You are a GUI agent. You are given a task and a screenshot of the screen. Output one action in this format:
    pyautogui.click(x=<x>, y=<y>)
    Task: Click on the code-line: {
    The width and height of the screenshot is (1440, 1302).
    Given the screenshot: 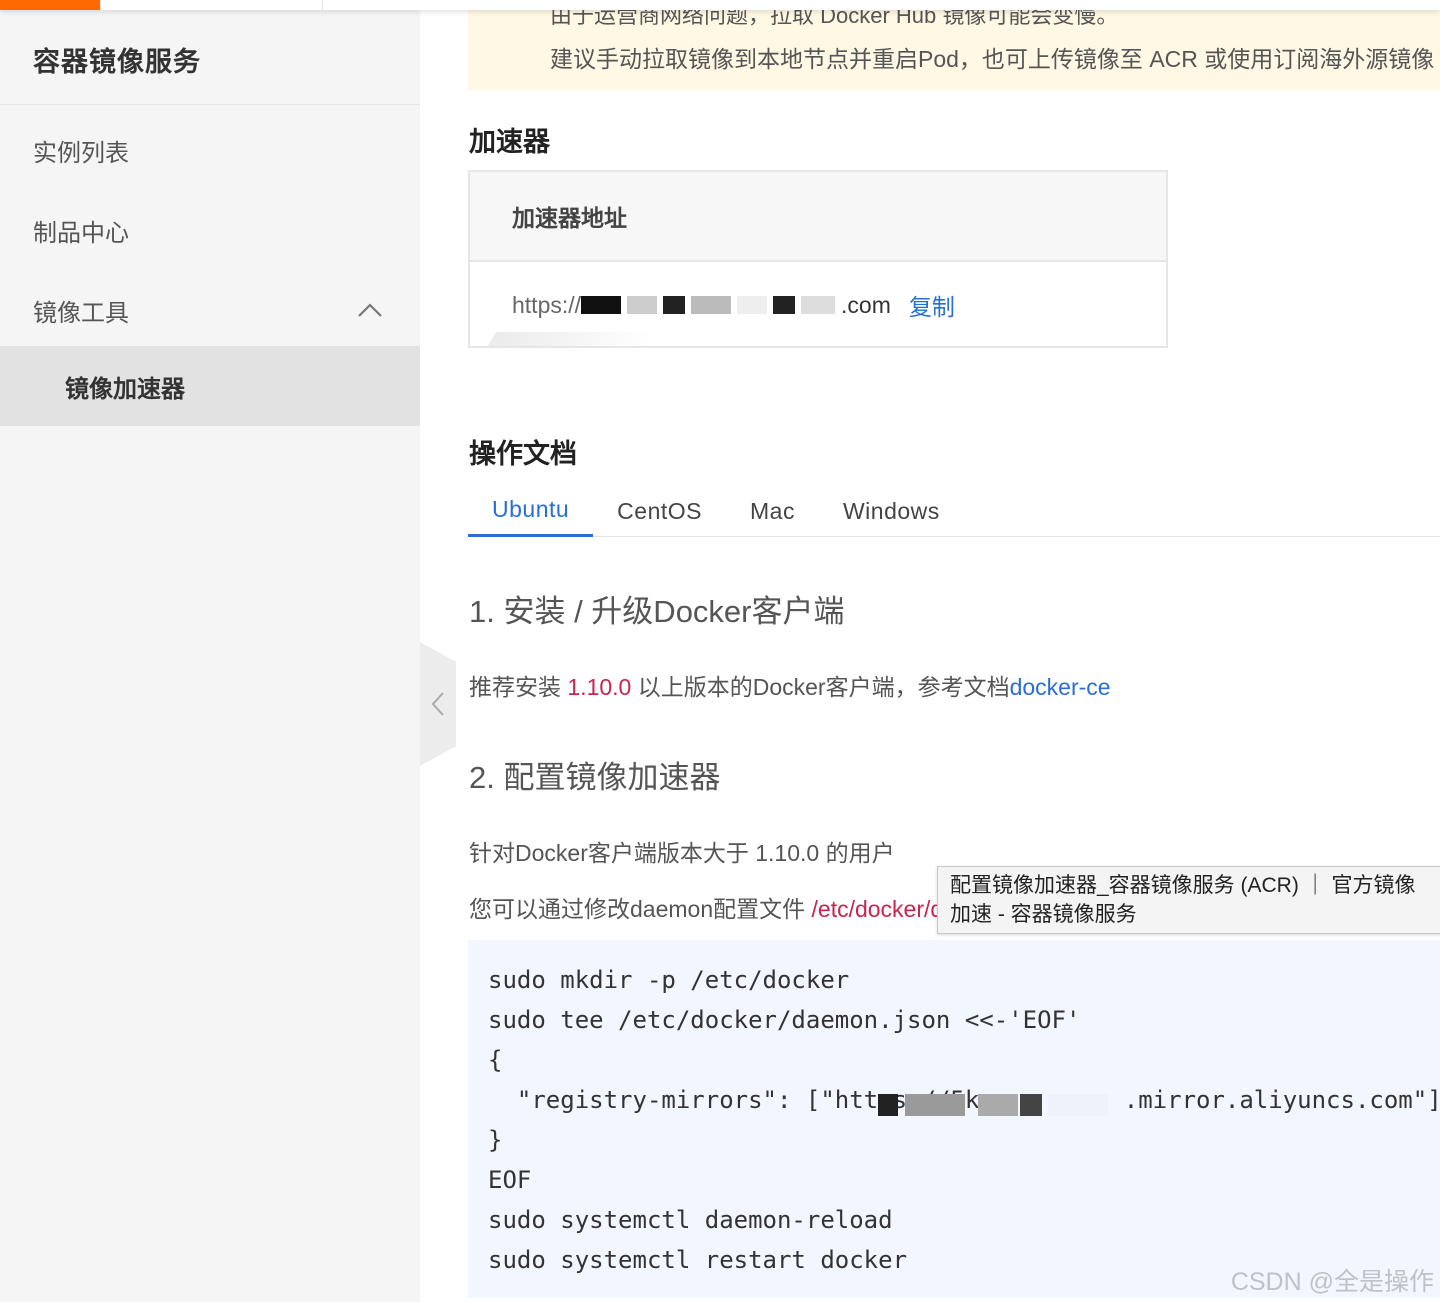 What is the action you would take?
    pyautogui.click(x=495, y=1060)
    